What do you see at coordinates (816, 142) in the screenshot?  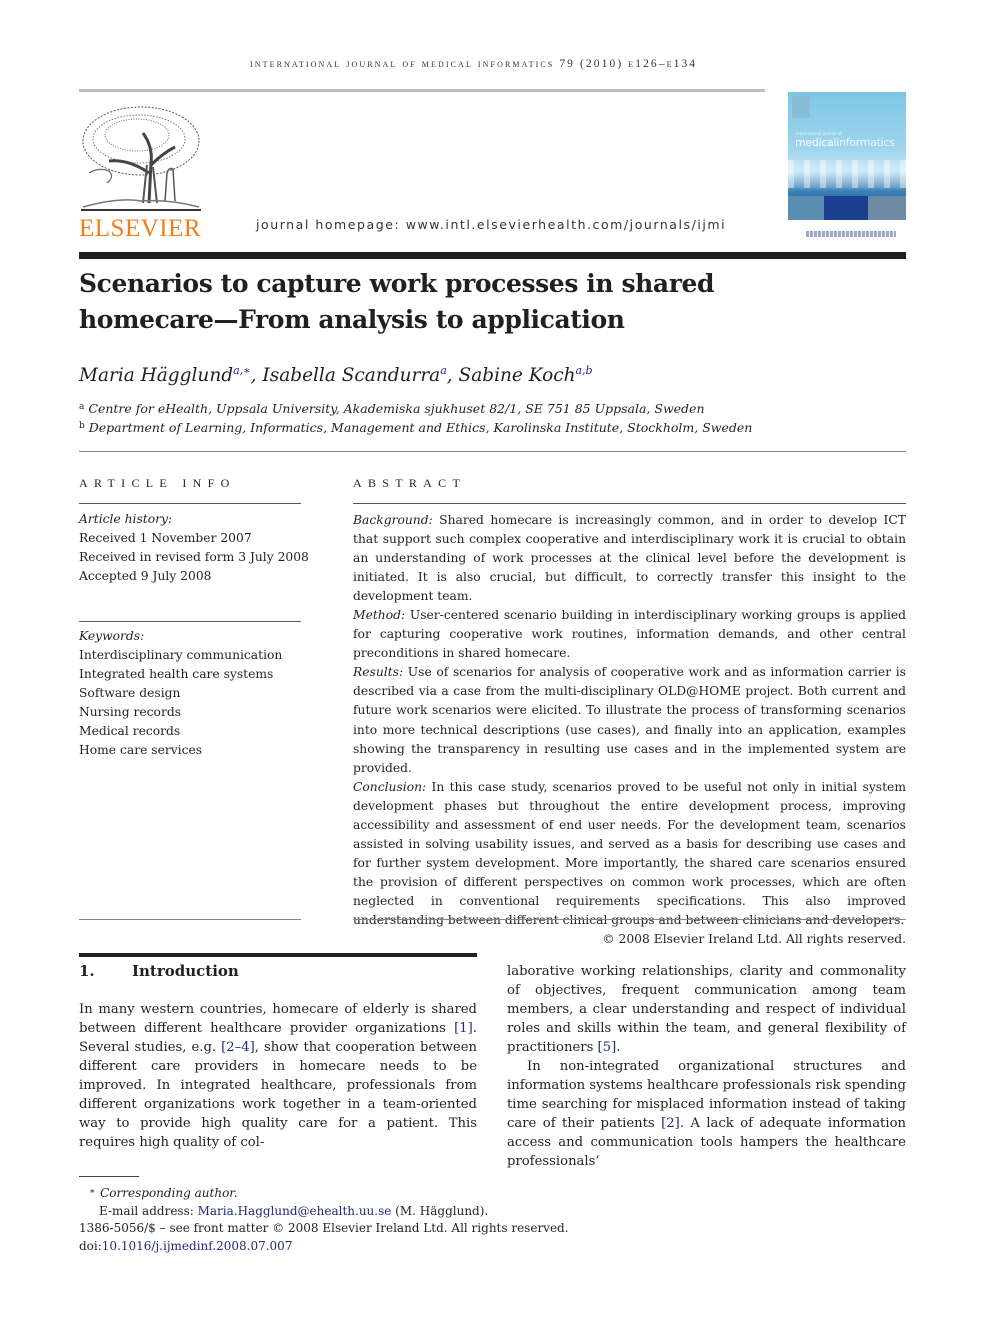 I see `cover-title-part1: medical` at bounding box center [816, 142].